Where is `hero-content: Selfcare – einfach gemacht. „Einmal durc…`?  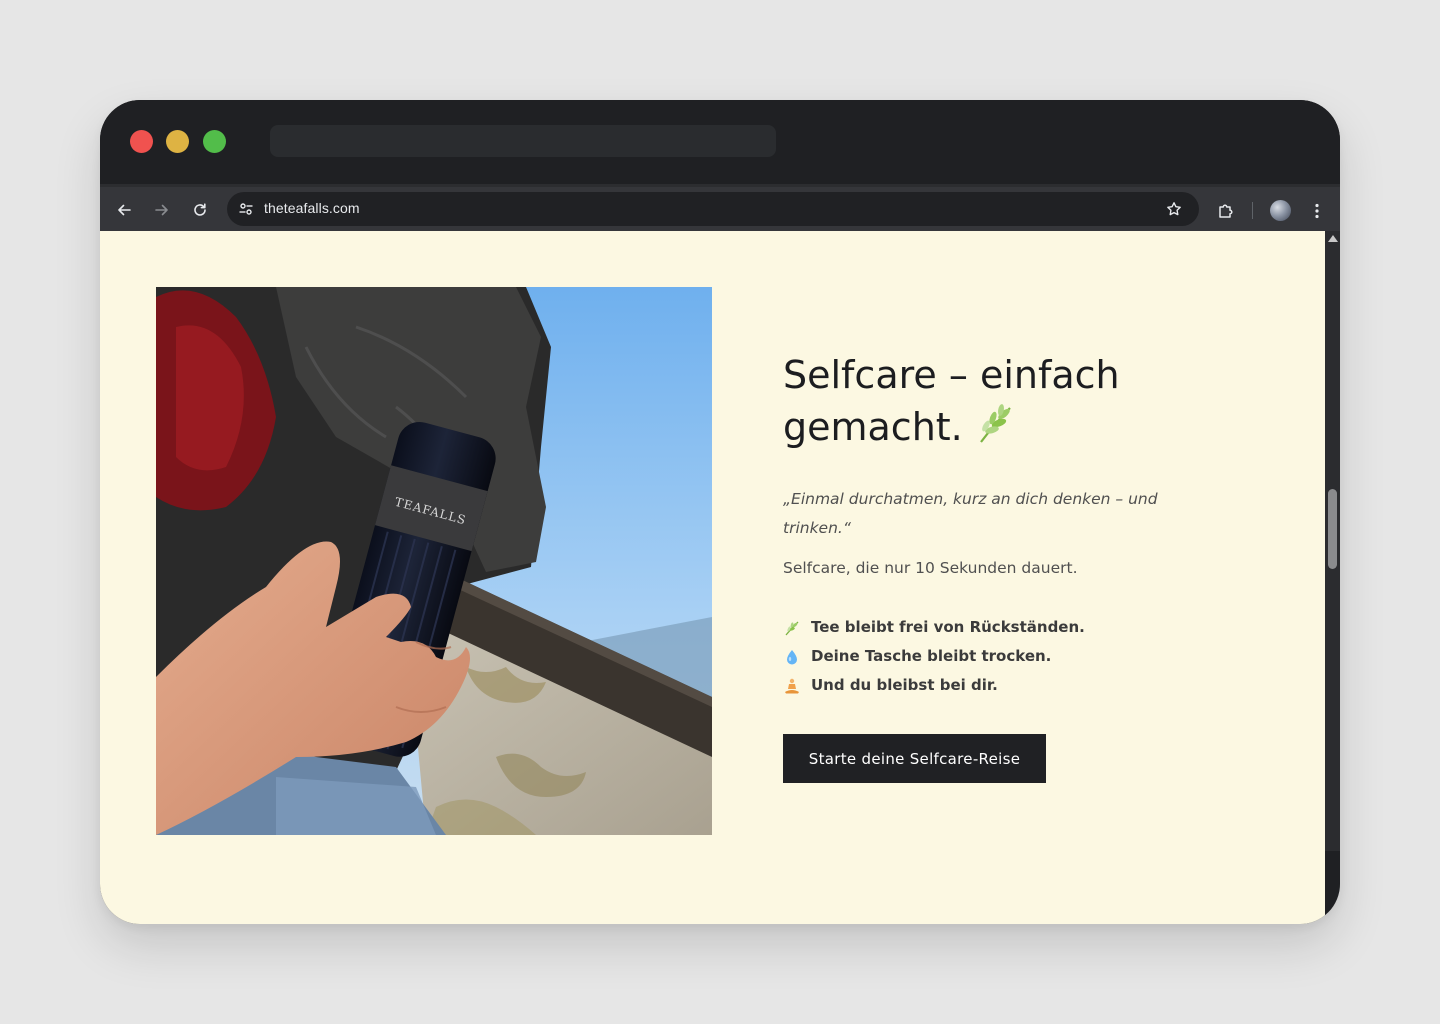 hero-content: Selfcare – einfach gemacht. „Einmal durc… is located at coordinates (993, 566).